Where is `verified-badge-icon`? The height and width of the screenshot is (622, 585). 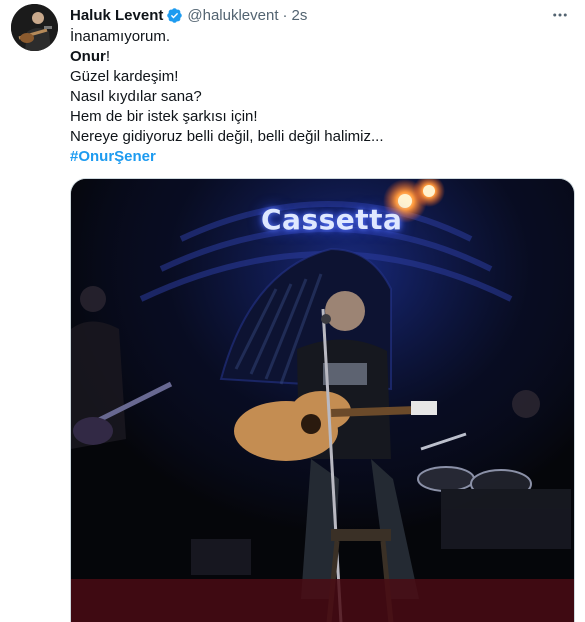 verified-badge-icon is located at coordinates (175, 15).